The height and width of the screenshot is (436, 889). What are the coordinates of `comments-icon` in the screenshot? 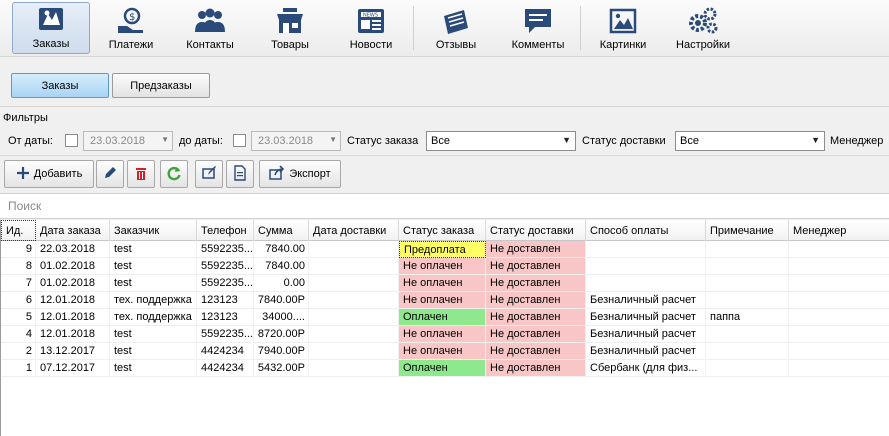 It's located at (538, 21).